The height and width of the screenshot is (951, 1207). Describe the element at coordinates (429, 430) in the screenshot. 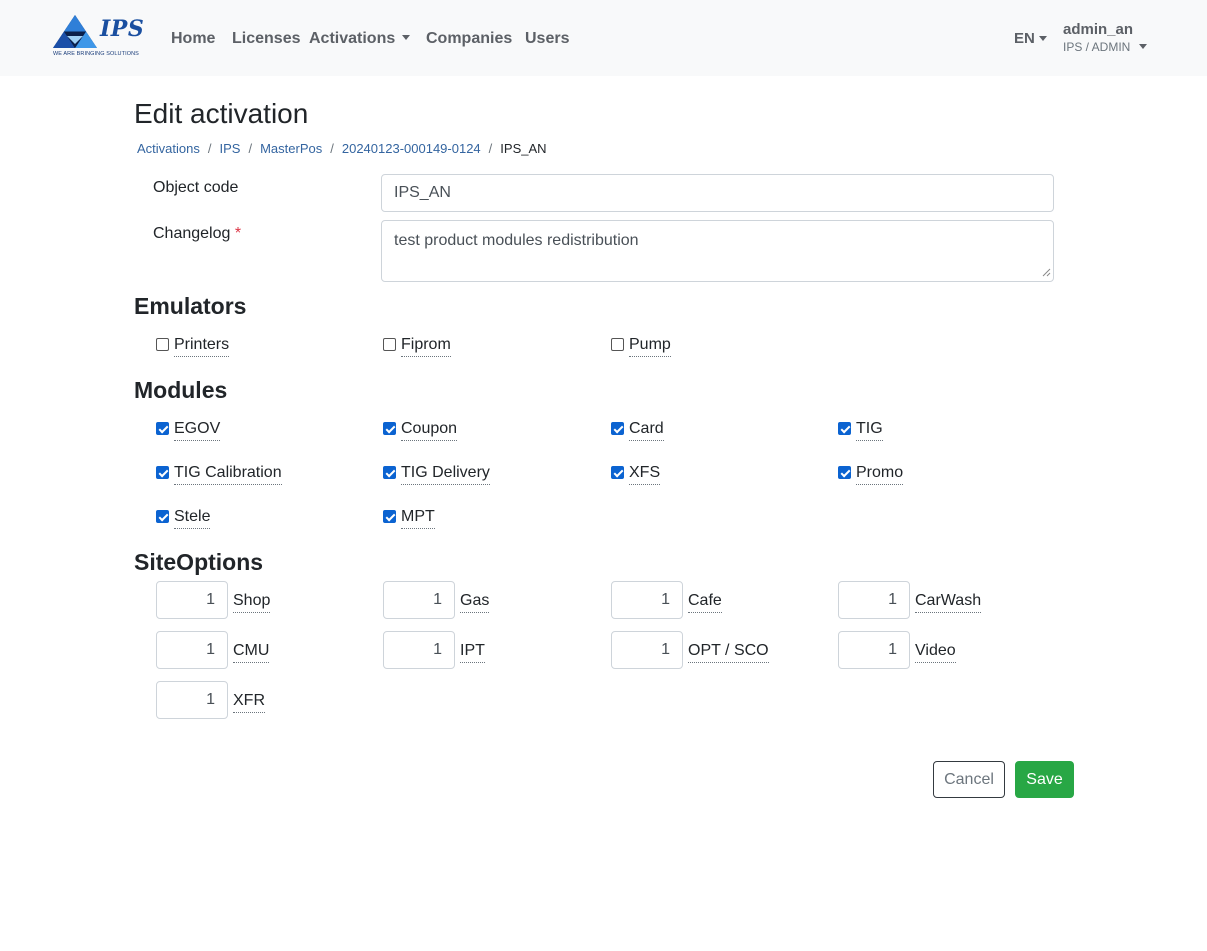

I see `checkbox-label: Coupon` at that location.